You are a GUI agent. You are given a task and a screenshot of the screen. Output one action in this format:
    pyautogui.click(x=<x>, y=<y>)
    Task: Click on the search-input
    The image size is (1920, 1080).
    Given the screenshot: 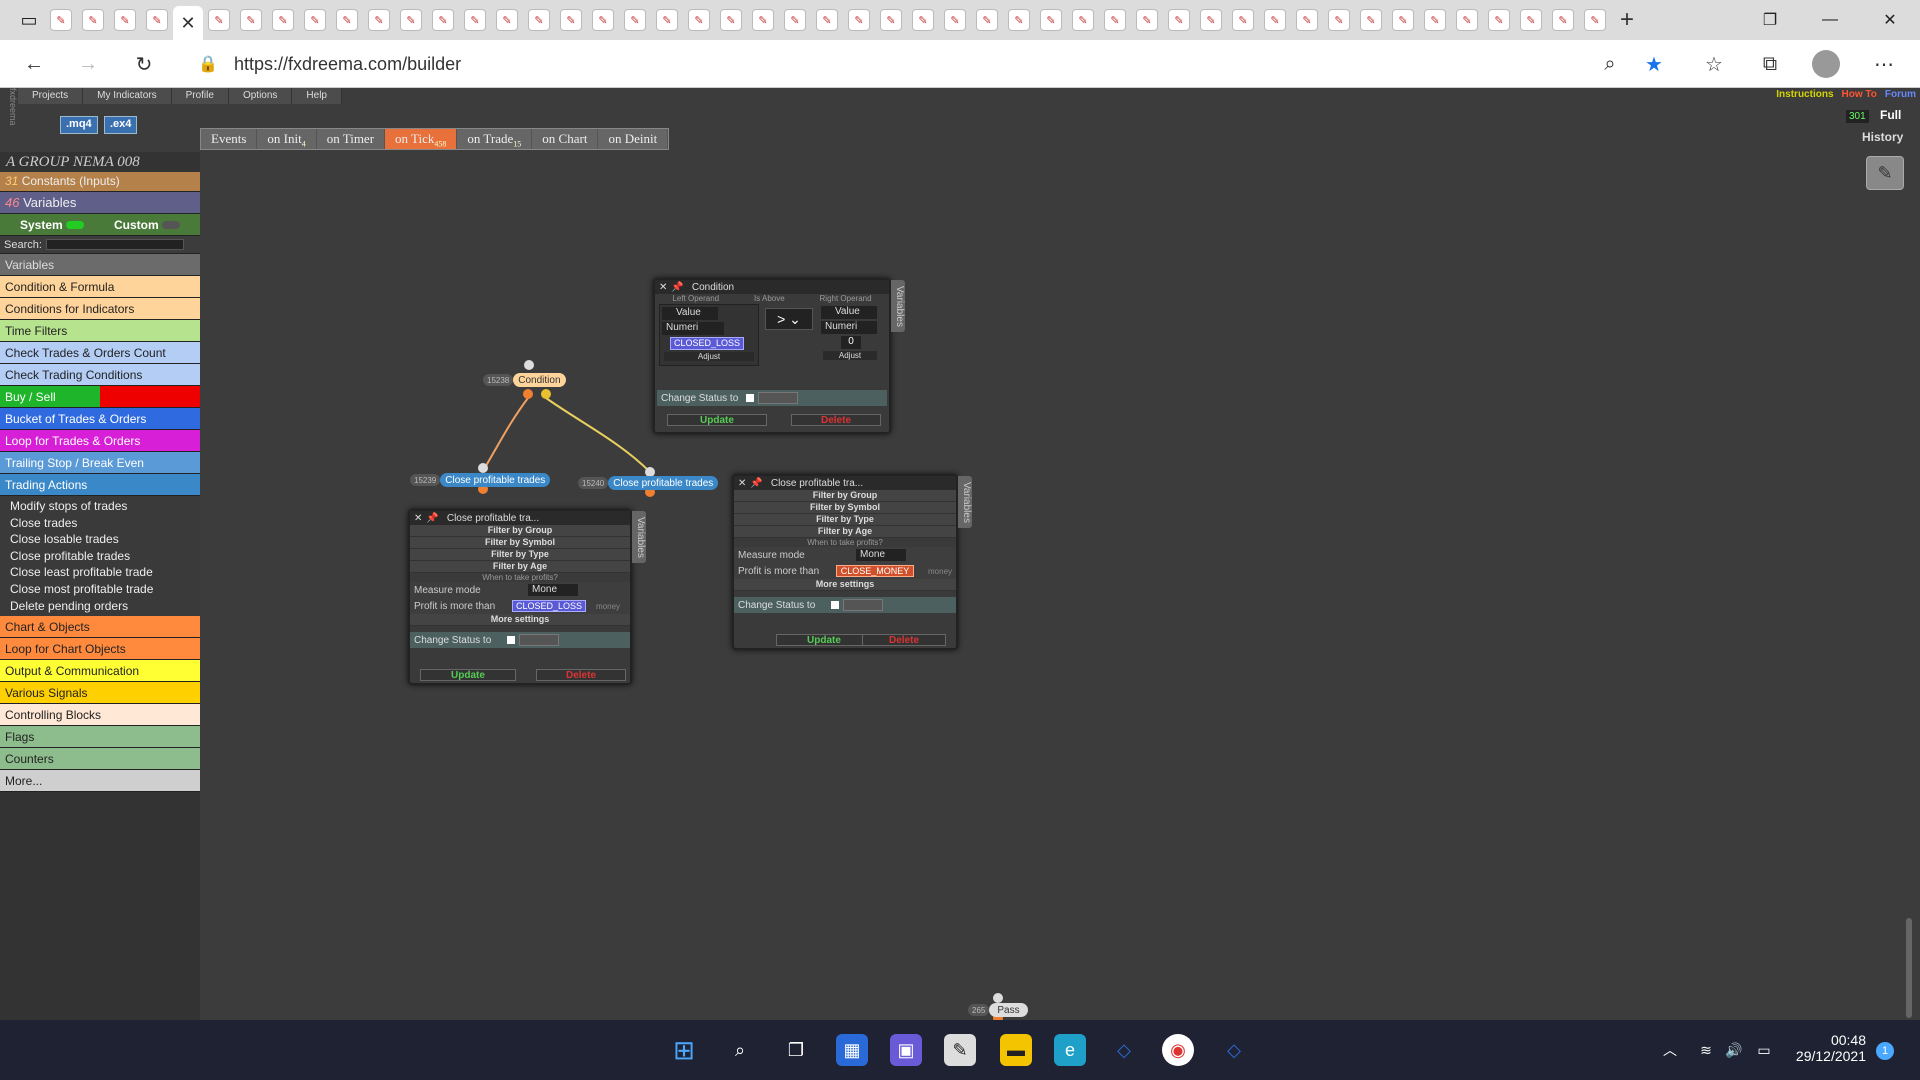 What is the action you would take?
    pyautogui.click(x=114, y=244)
    